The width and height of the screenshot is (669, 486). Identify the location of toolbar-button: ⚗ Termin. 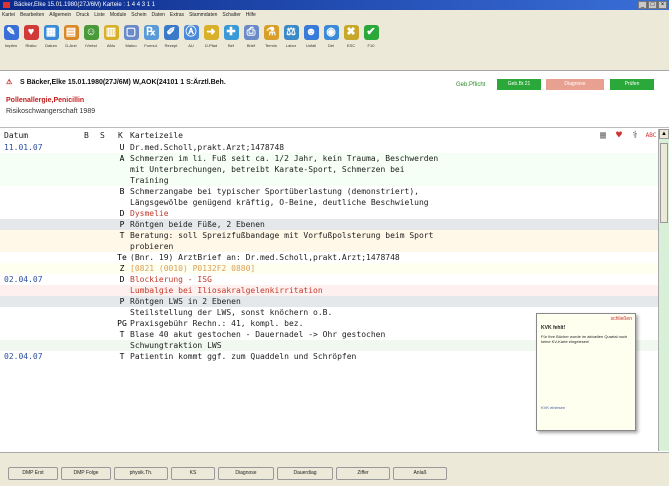
(271, 45).